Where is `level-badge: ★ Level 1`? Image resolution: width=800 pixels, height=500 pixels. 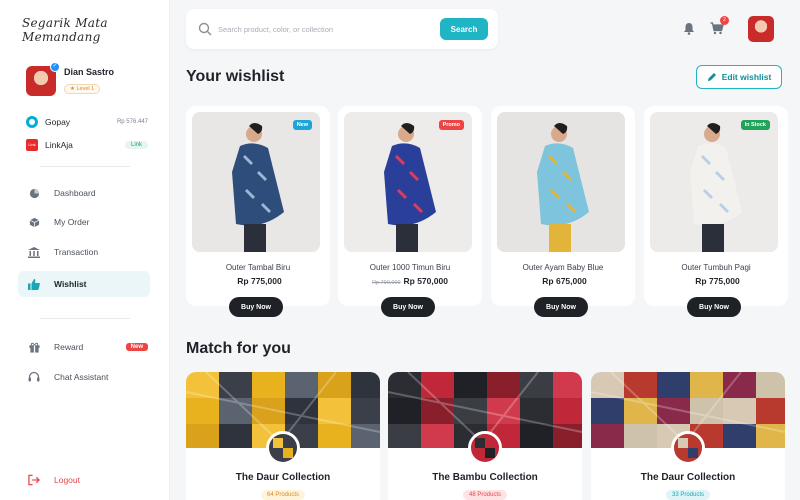 level-badge: ★ Level 1 is located at coordinates (82, 89).